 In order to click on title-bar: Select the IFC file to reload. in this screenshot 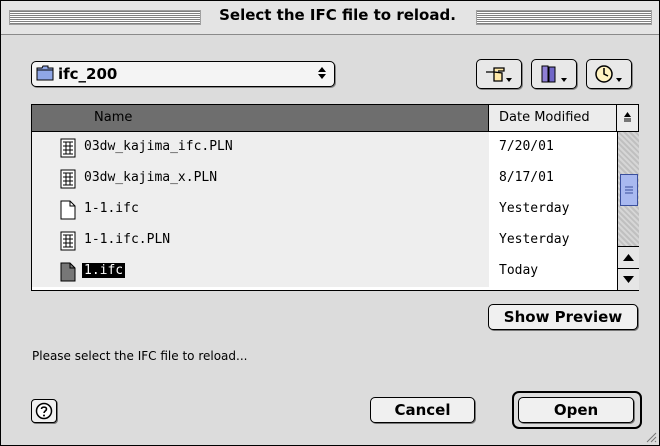, I will do `click(330, 18)`.